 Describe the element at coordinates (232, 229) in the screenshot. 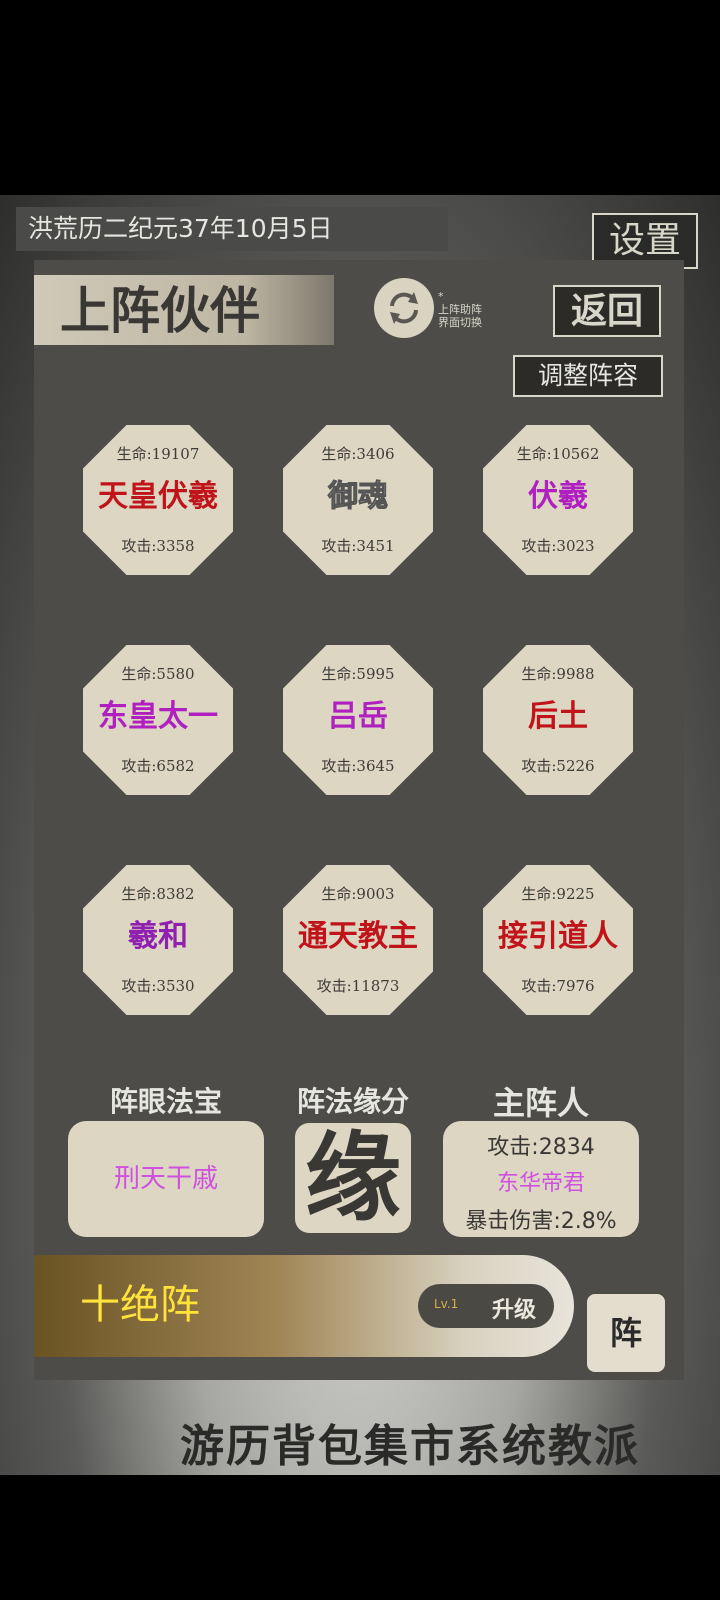

I see `game-date: 洪荒历二纪元37年10月5日` at that location.